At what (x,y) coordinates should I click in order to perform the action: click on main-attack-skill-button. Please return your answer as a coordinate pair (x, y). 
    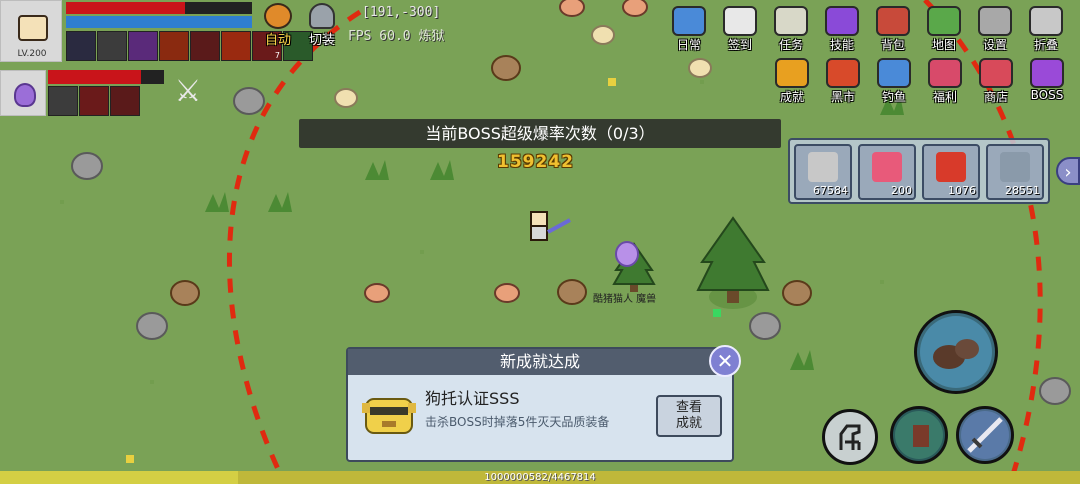
    Looking at the image, I should click on (956, 352).